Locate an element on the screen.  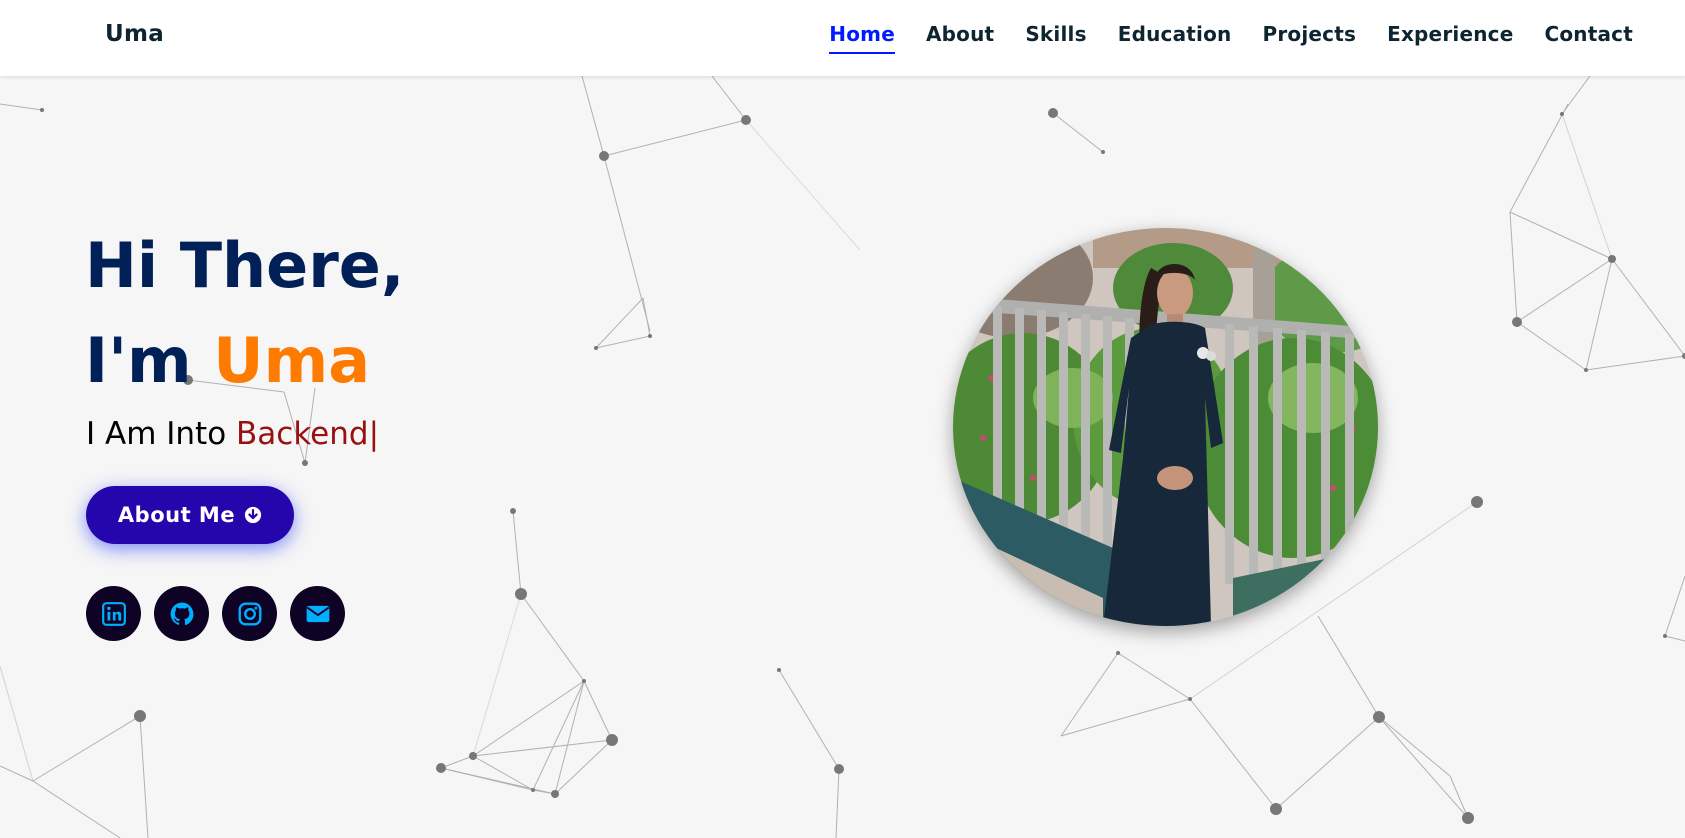
typed-word: Backend| is located at coordinates (308, 434).